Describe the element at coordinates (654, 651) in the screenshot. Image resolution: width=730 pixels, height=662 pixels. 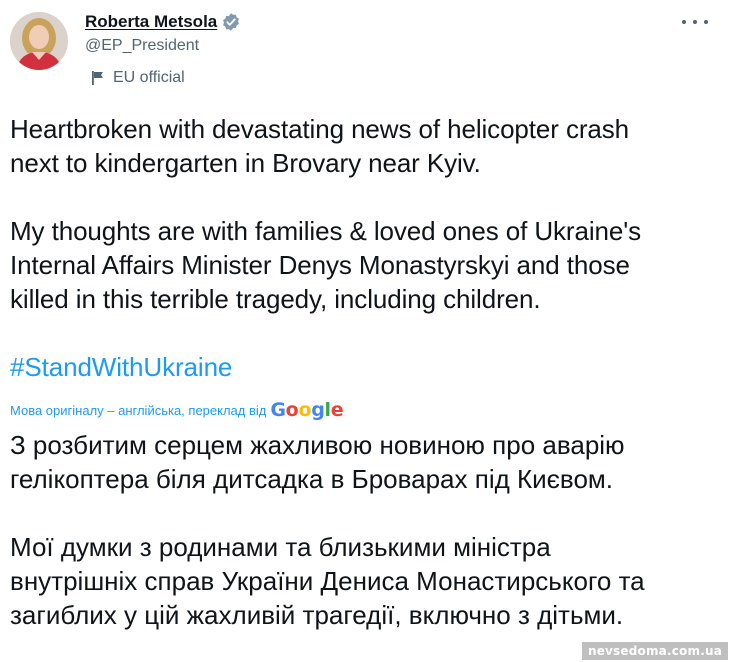
I see `watermark: nevsedoma.com.ua` at that location.